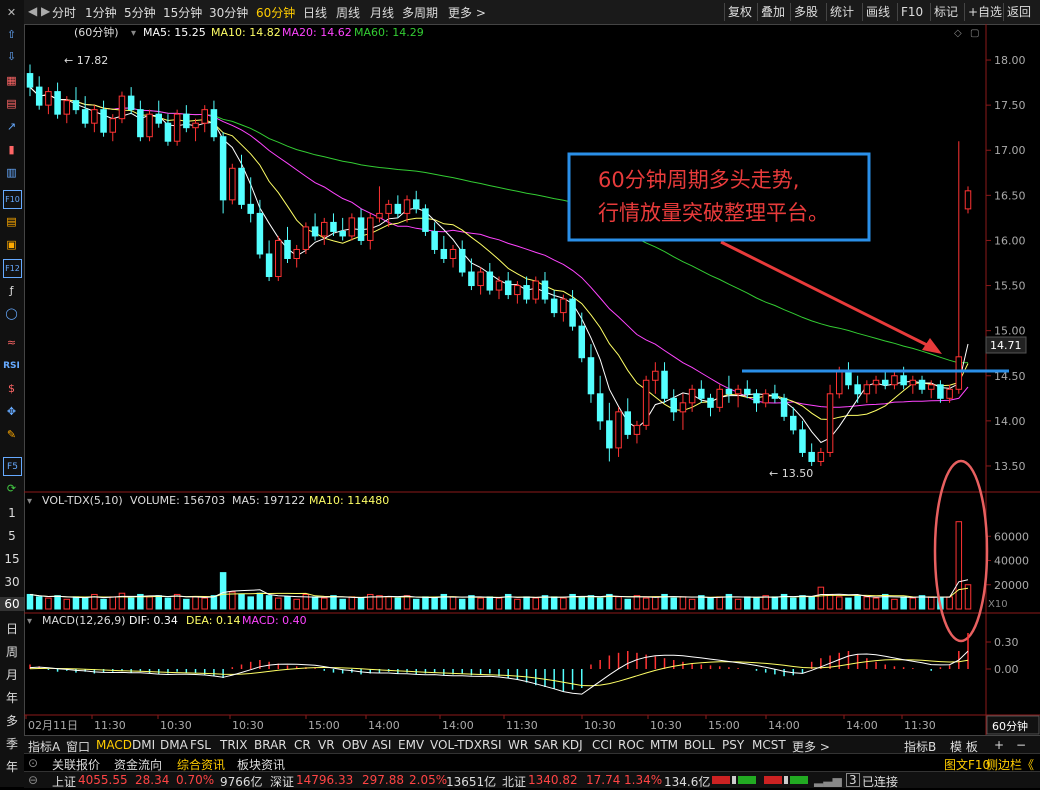  What do you see at coordinates (11, 172) in the screenshot?
I see `table-icon: ▥` at bounding box center [11, 172].